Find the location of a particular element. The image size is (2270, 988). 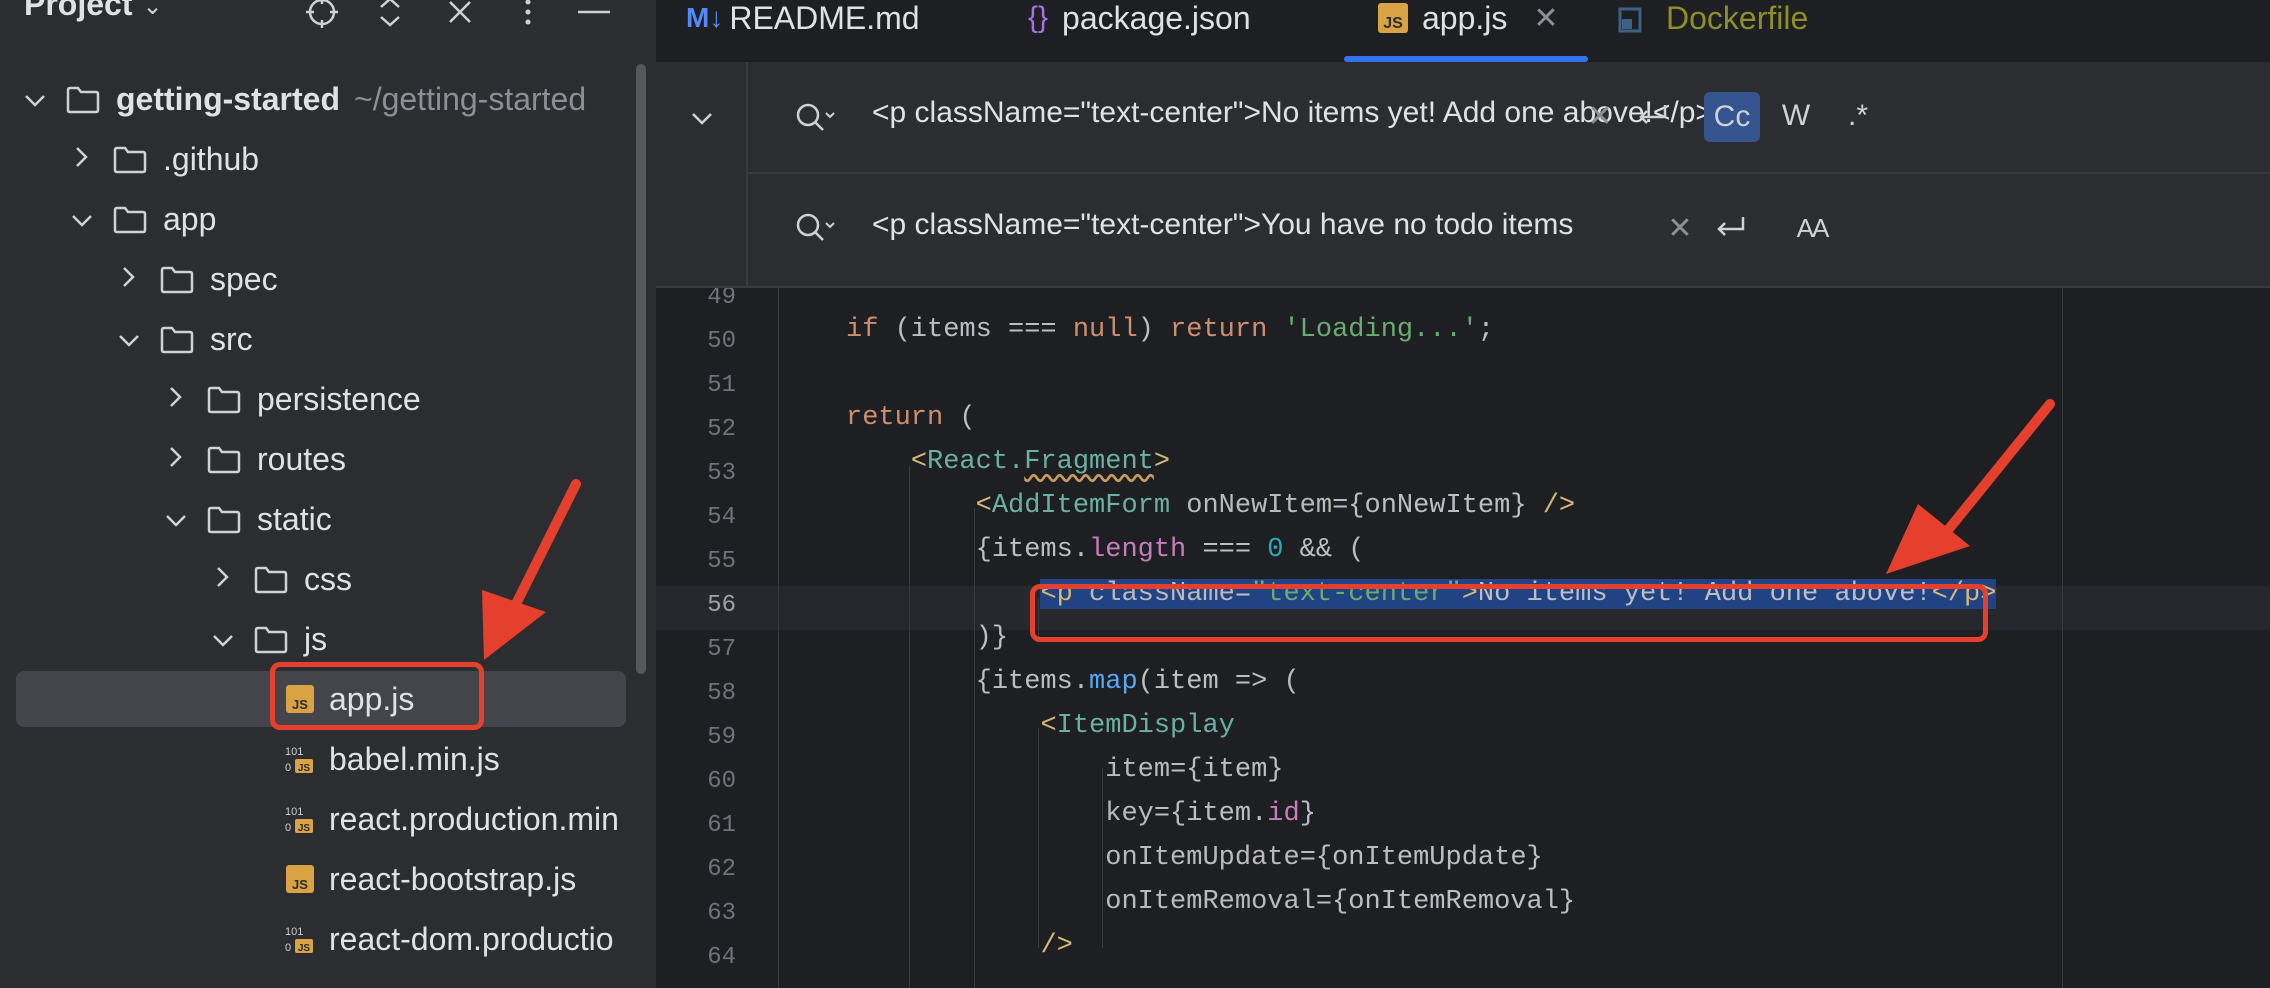

expand-collapse-icon is located at coordinates (390, 15).